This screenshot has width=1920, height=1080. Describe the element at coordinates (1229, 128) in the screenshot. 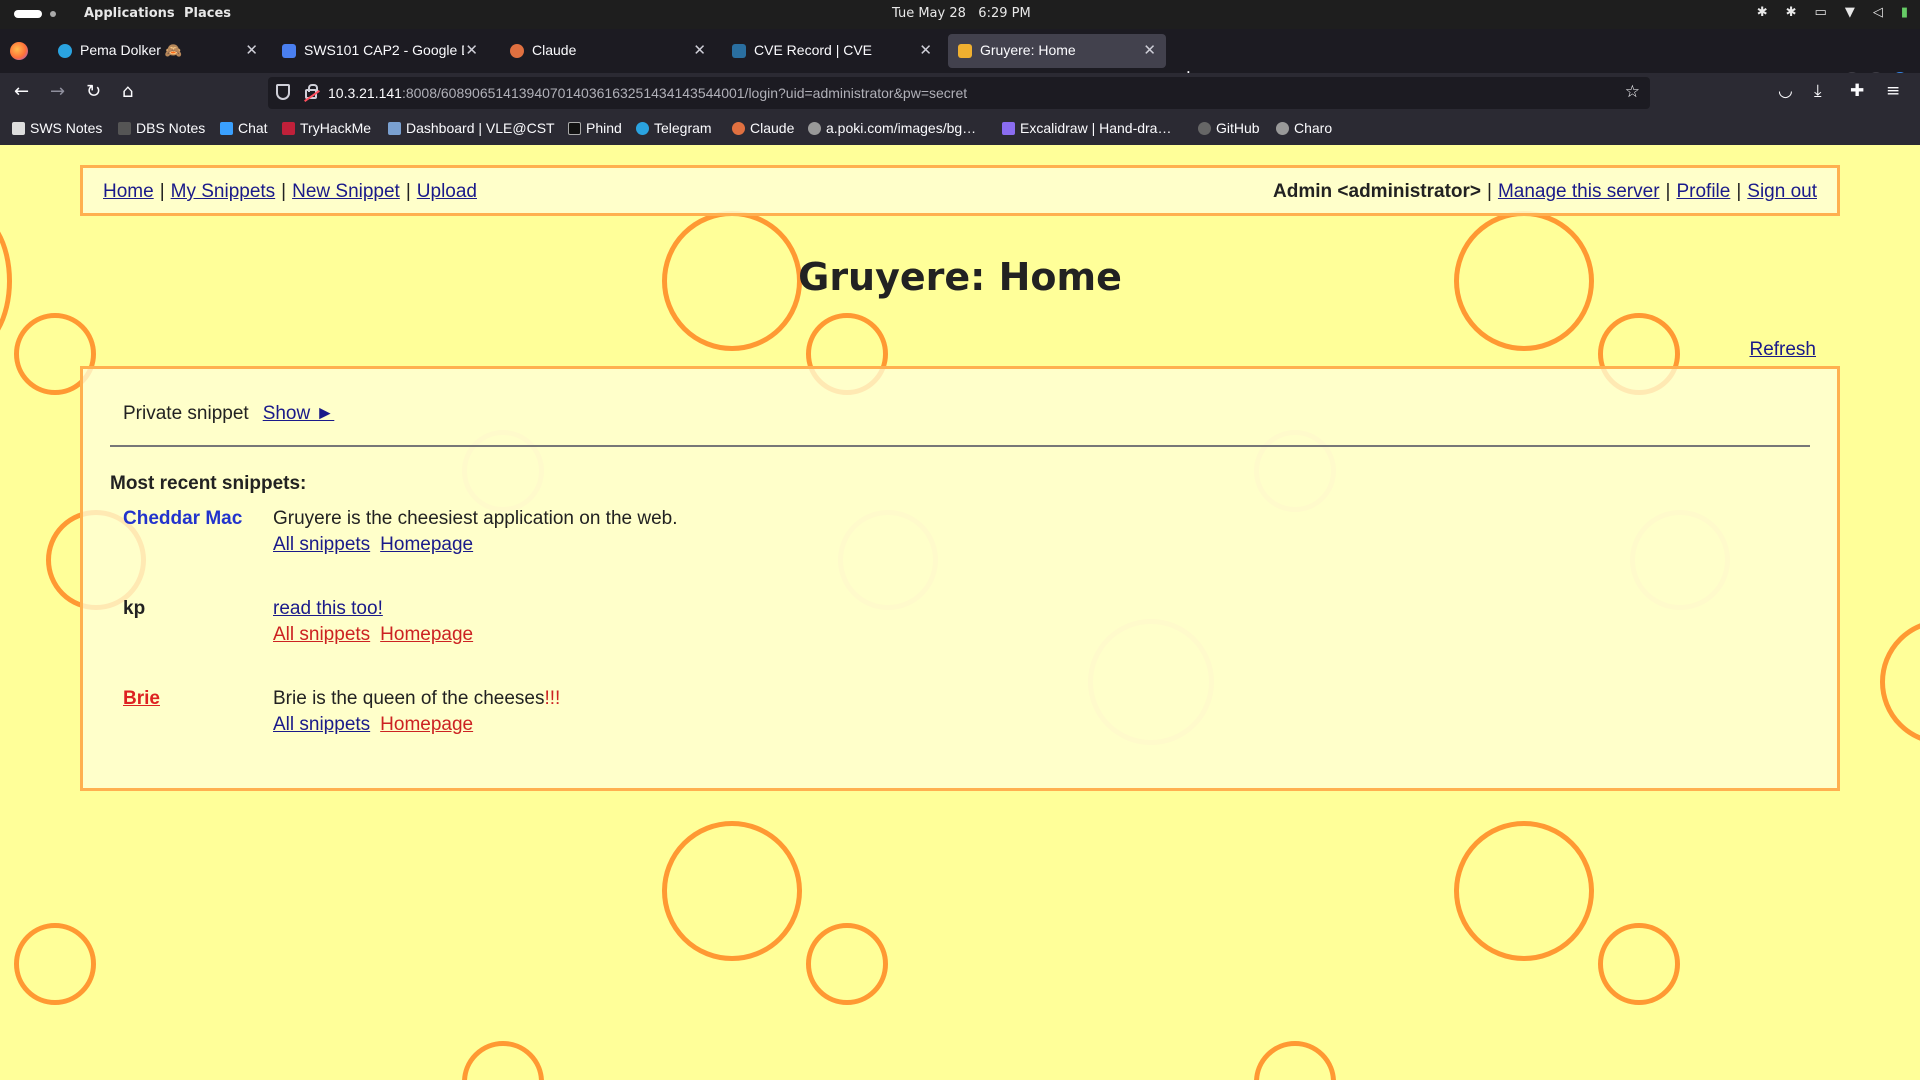

I see `bookmark-item: GitHub` at that location.